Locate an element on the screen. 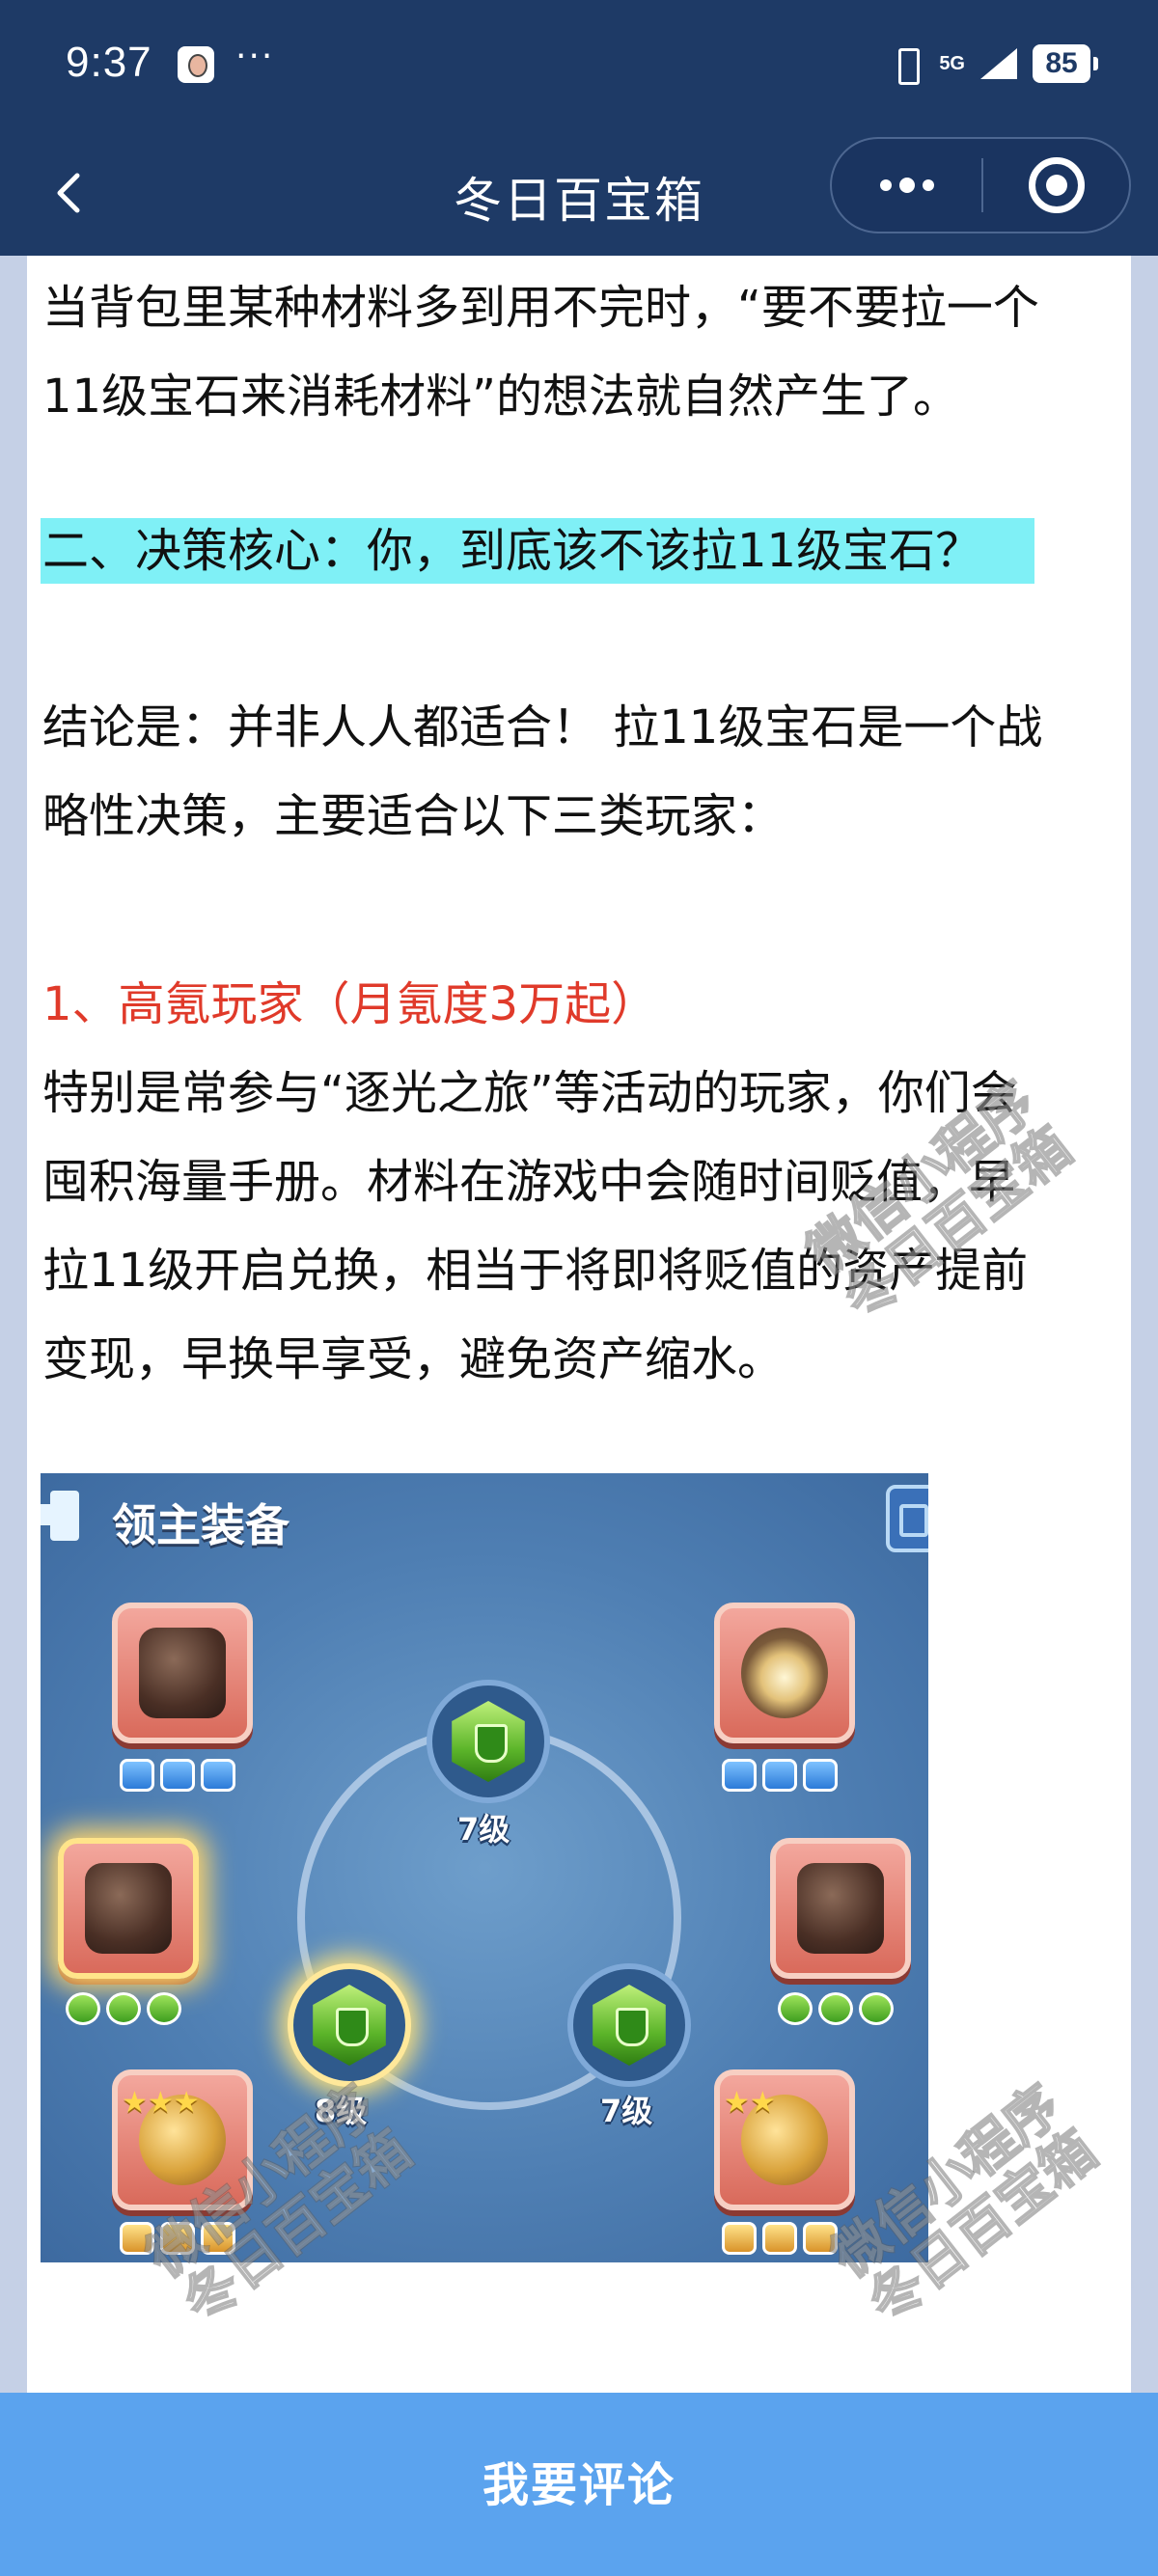 This screenshot has width=1158, height=2576. center-gem-right is located at coordinates (629, 2025).